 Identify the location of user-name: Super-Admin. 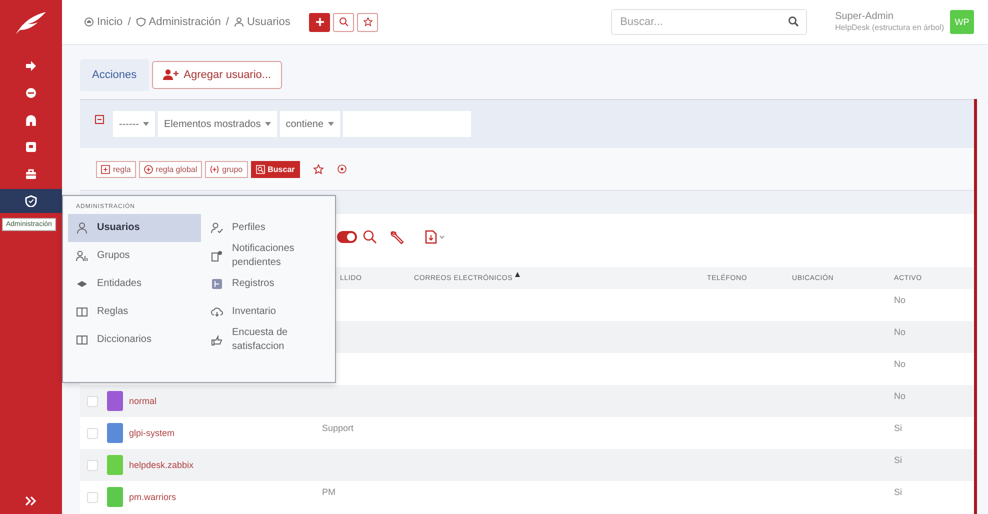
(864, 16).